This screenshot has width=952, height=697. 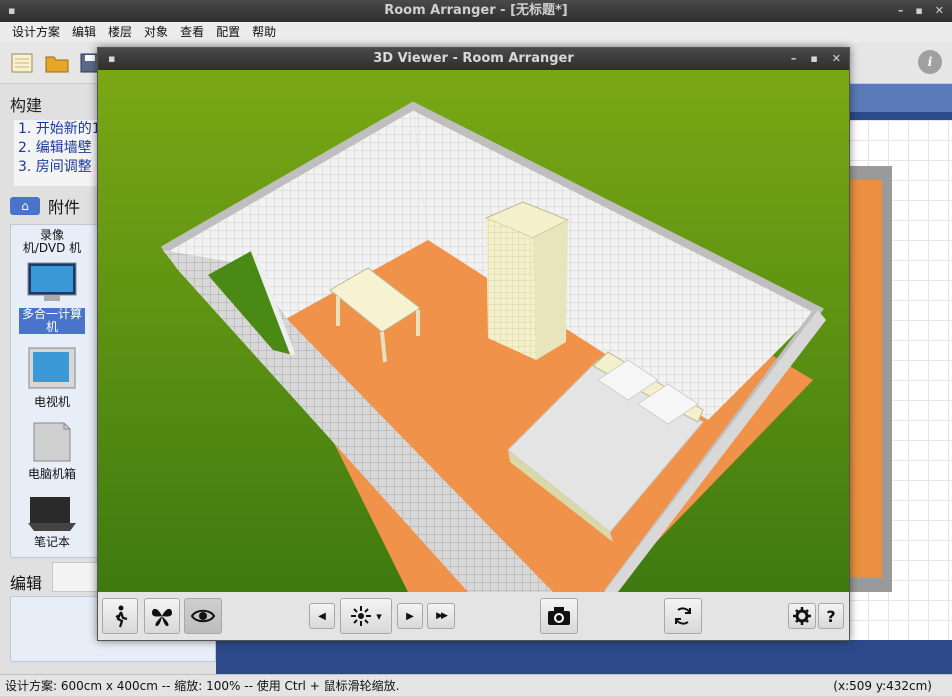 I want to click on help-button: ?, so click(x=831, y=616).